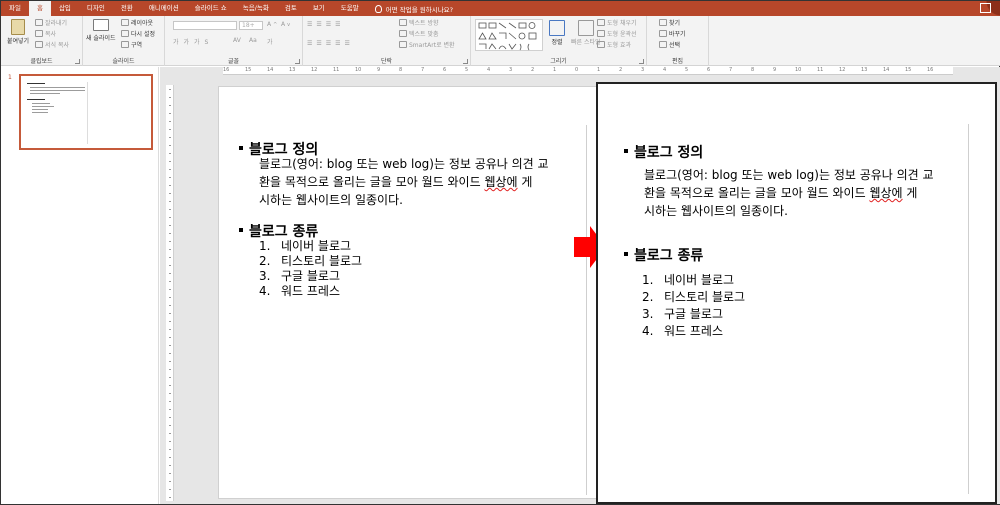 This screenshot has width=1000, height=505. Describe the element at coordinates (663, 255) in the screenshot. I see `heading-types: 블로그 종류` at that location.